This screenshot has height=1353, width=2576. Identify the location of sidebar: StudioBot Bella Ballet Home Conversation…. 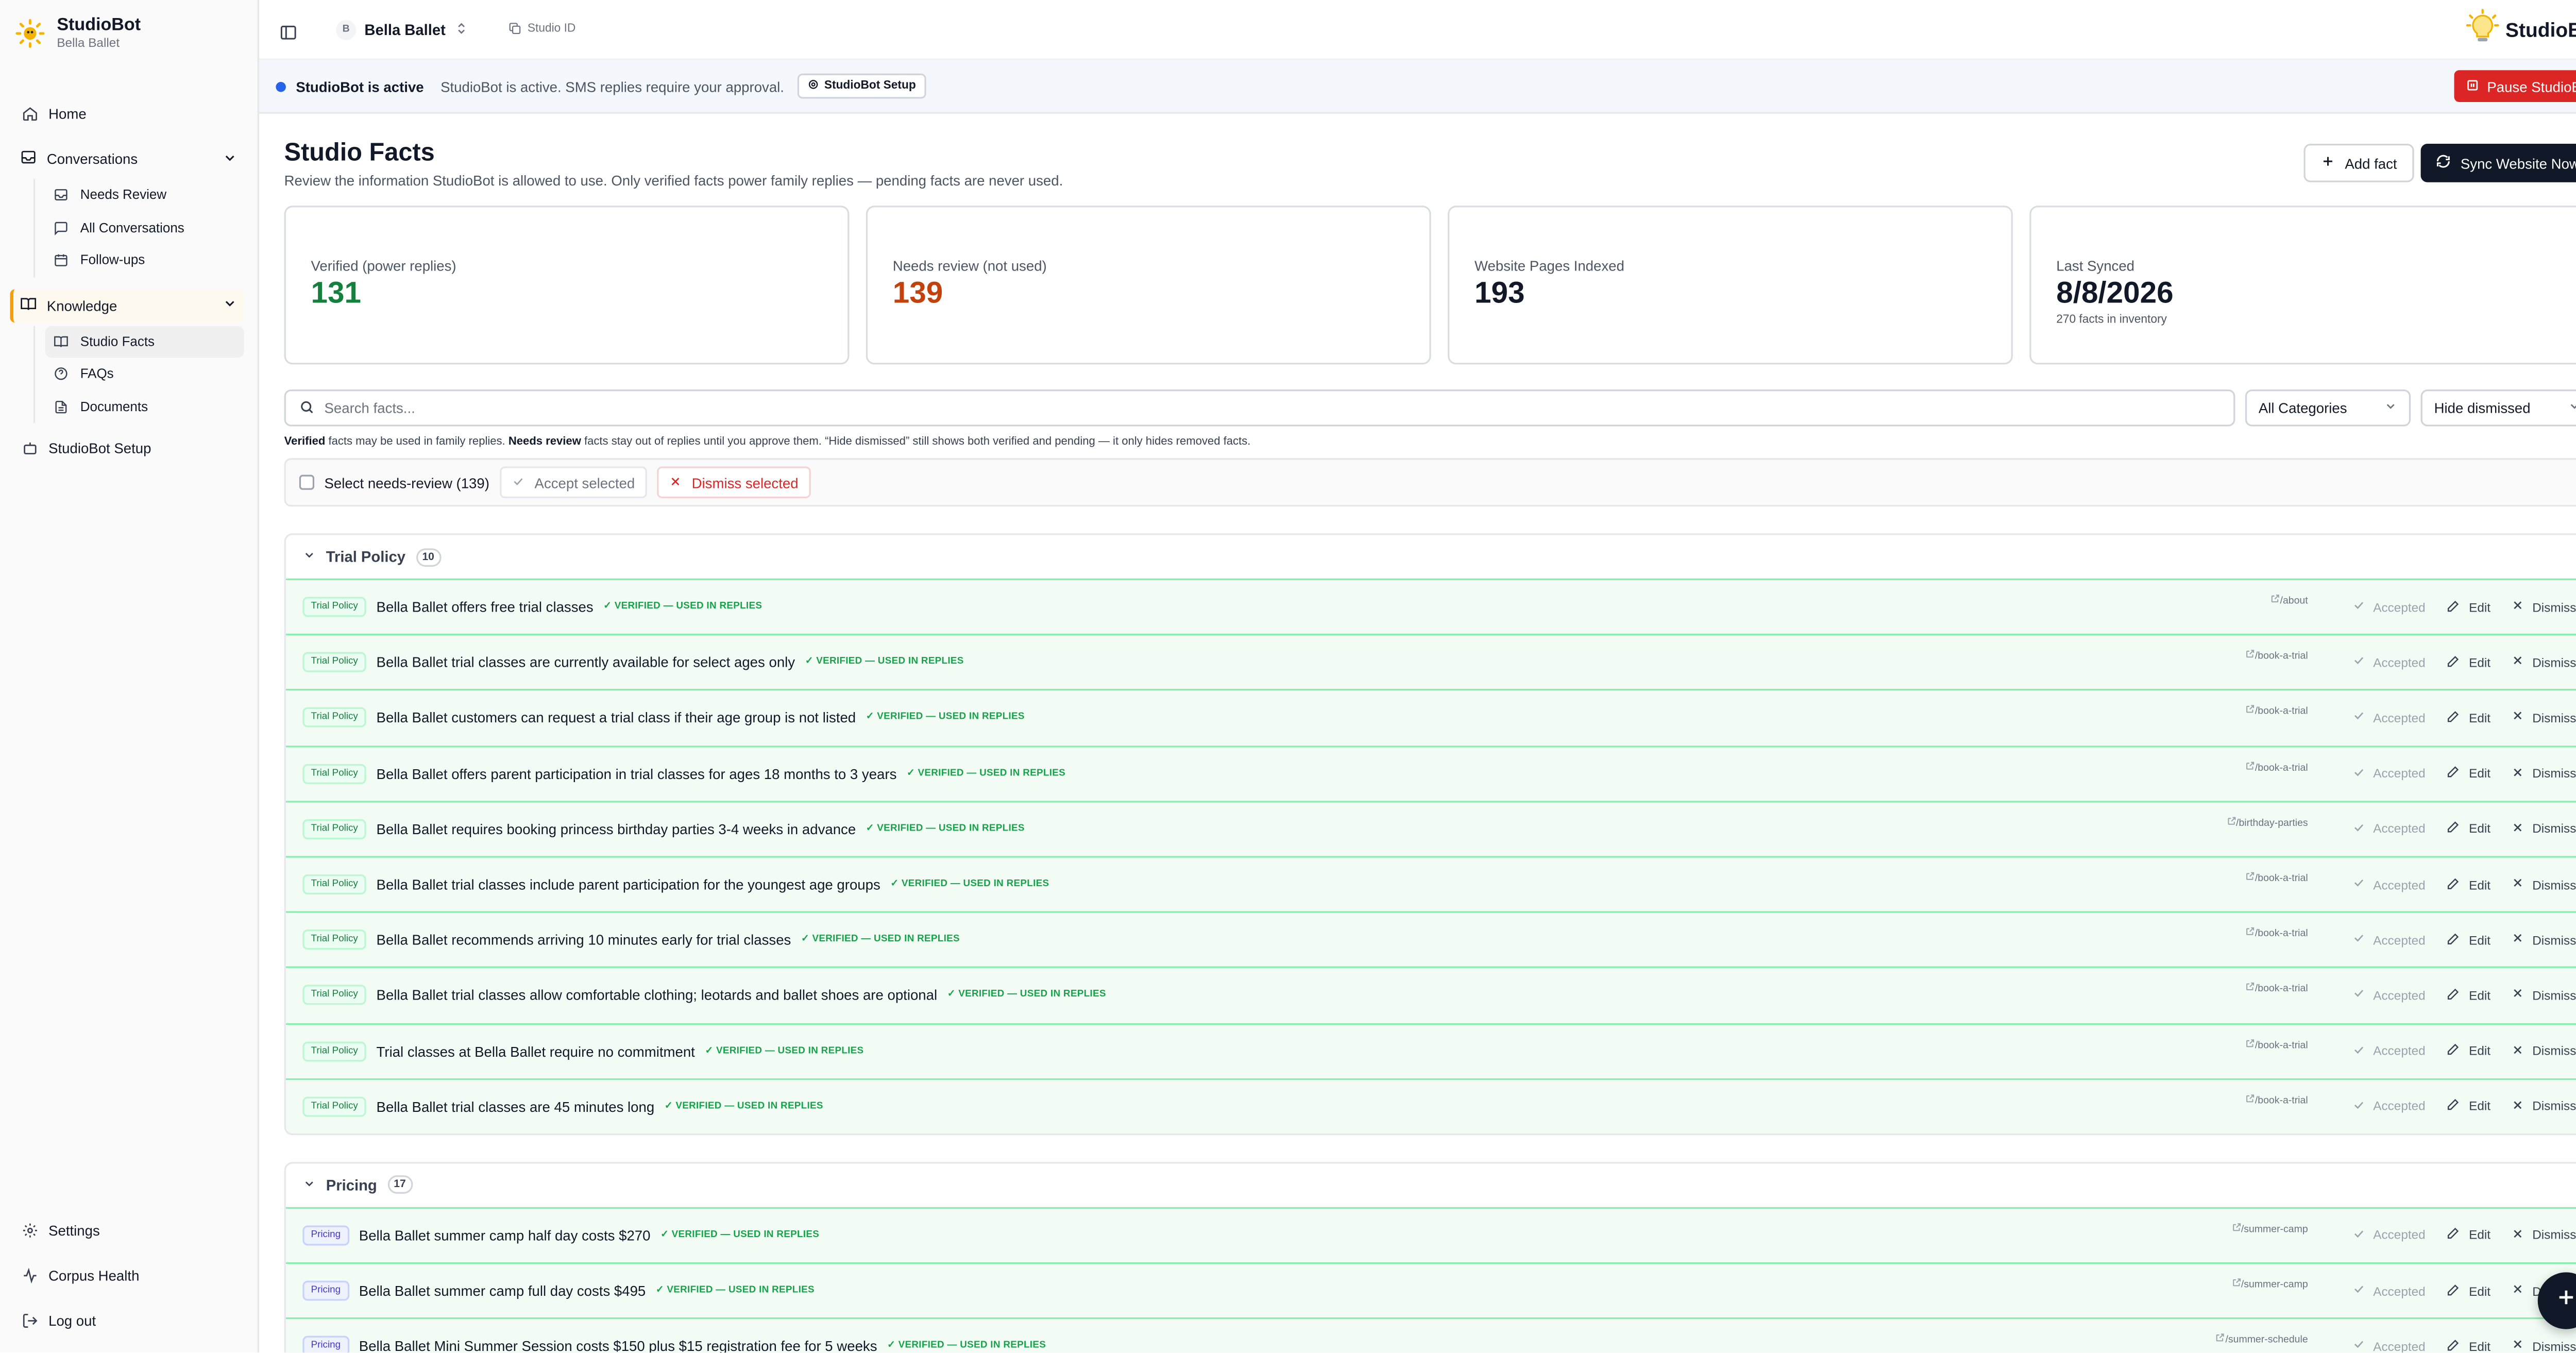
(129, 676).